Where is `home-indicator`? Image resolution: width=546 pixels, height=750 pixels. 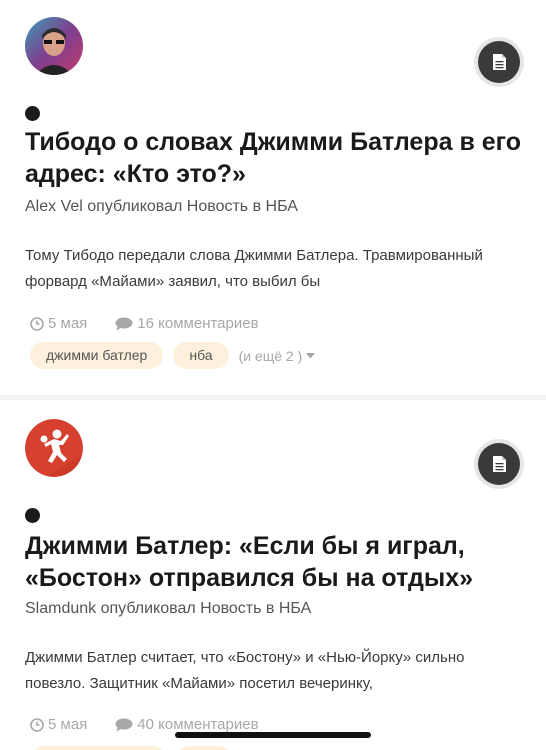 home-indicator is located at coordinates (273, 735).